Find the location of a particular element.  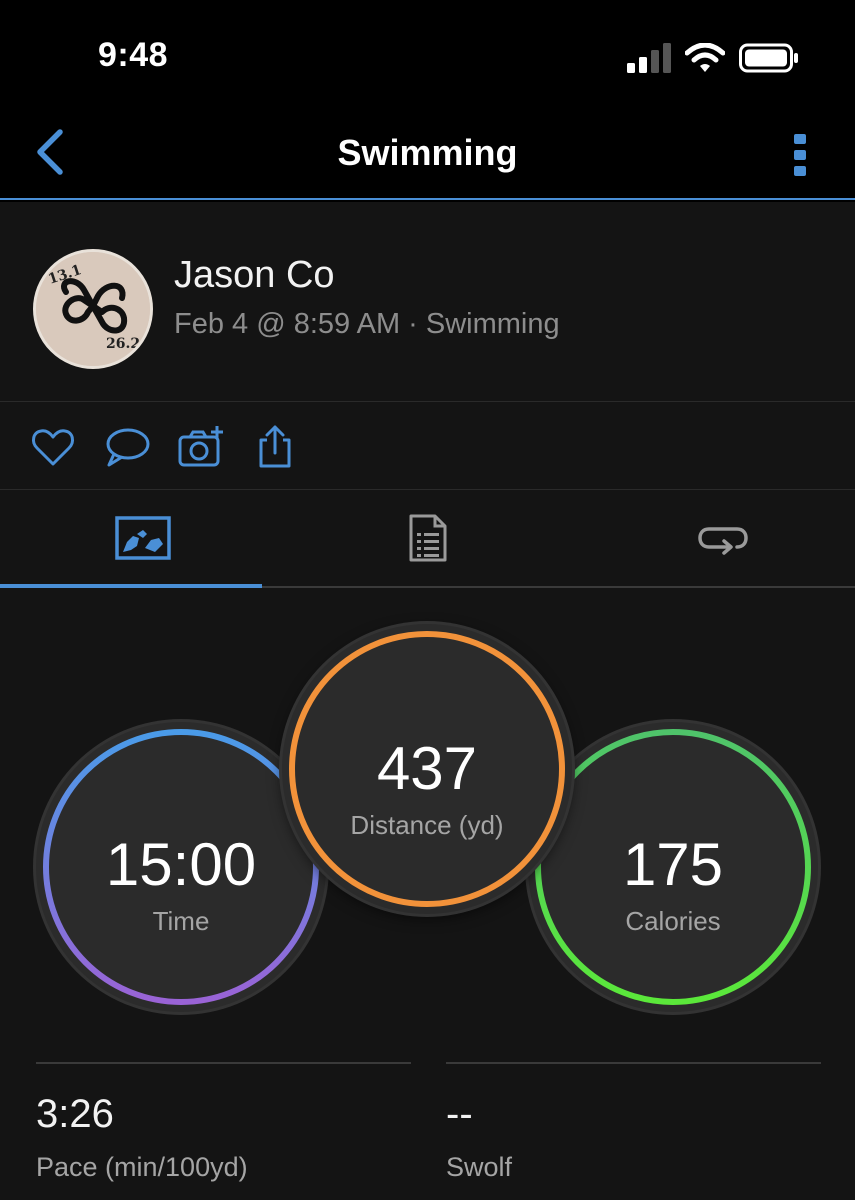

swolf-label: Swolf is located at coordinates (479, 1167).